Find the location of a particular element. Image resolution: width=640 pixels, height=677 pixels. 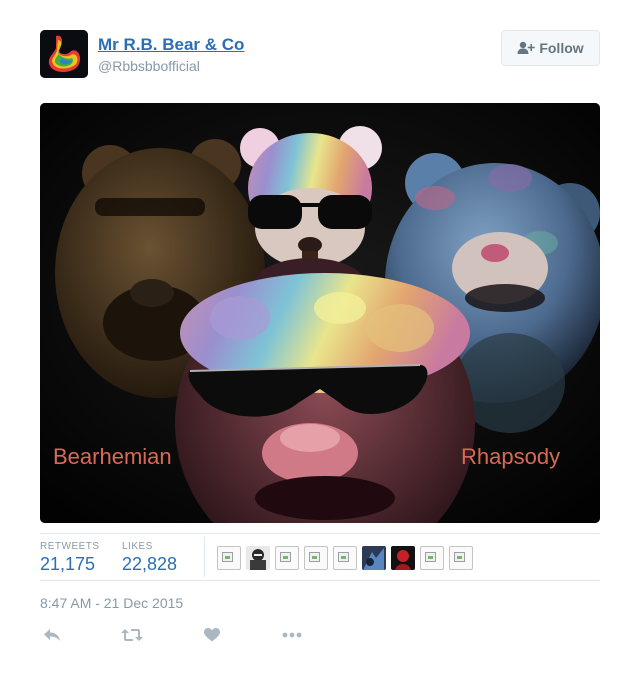

follow-label: Follow is located at coordinates (561, 48).